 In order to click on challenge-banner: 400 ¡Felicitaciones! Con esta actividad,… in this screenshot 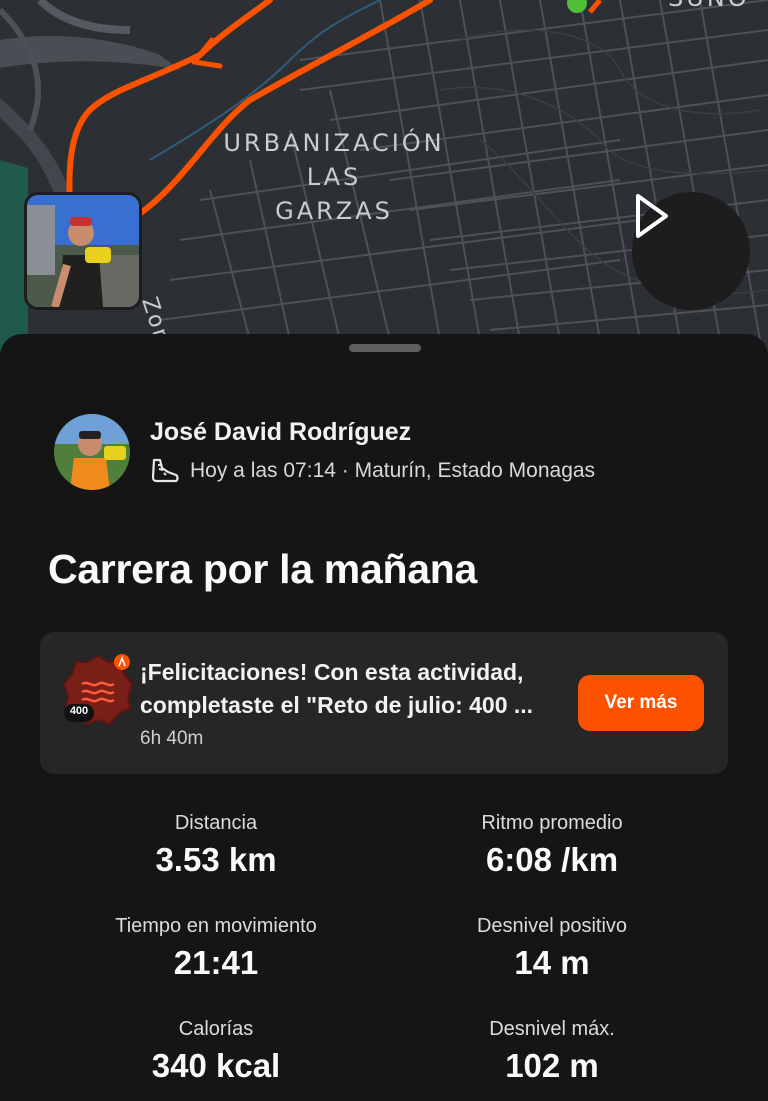, I will do `click(384, 703)`.